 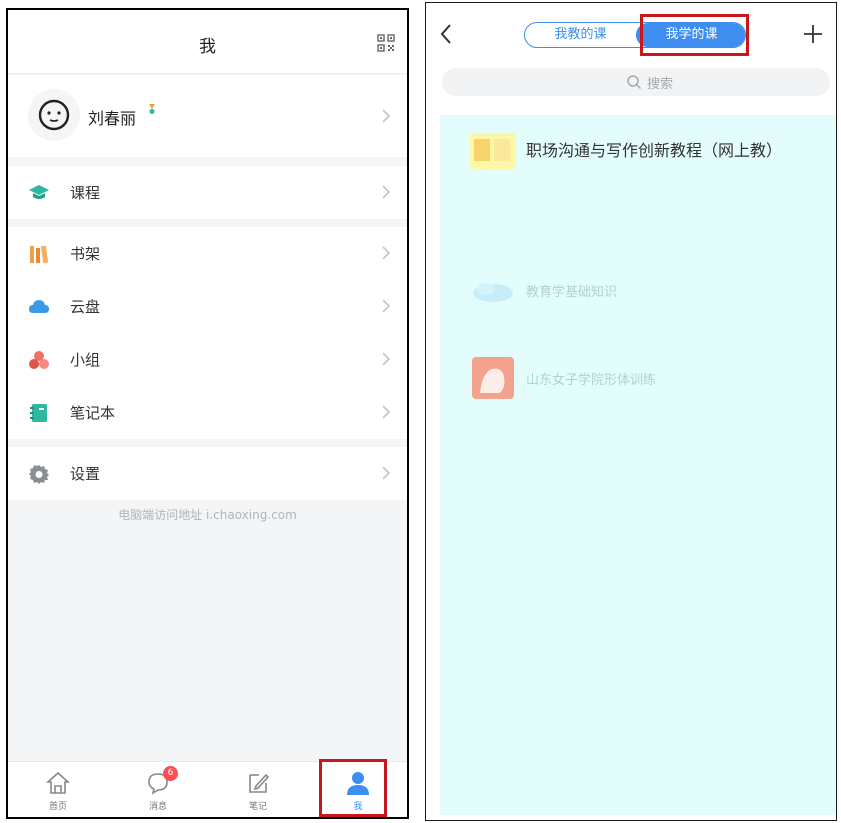 I want to click on course-section: 课程, so click(x=207, y=192).